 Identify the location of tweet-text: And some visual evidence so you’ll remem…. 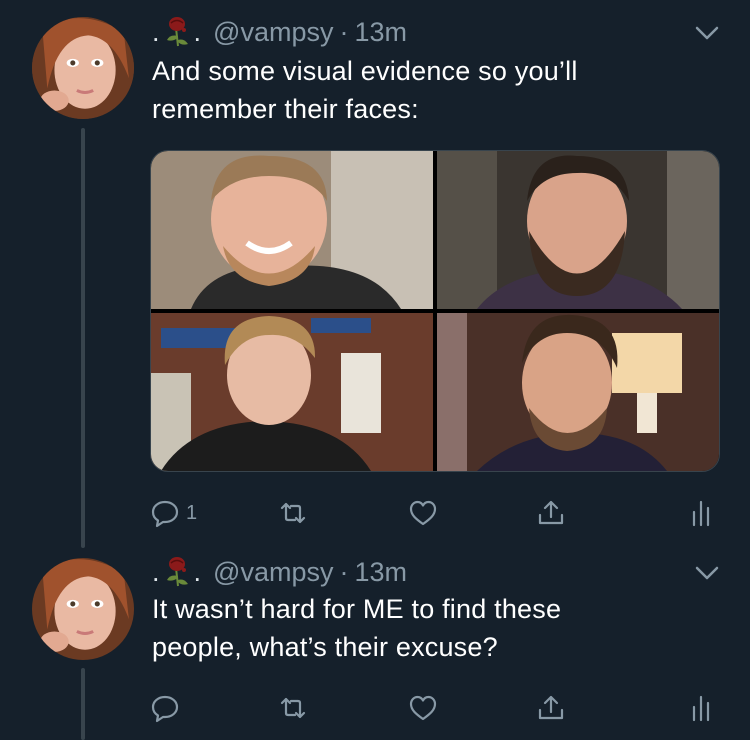
(365, 90).